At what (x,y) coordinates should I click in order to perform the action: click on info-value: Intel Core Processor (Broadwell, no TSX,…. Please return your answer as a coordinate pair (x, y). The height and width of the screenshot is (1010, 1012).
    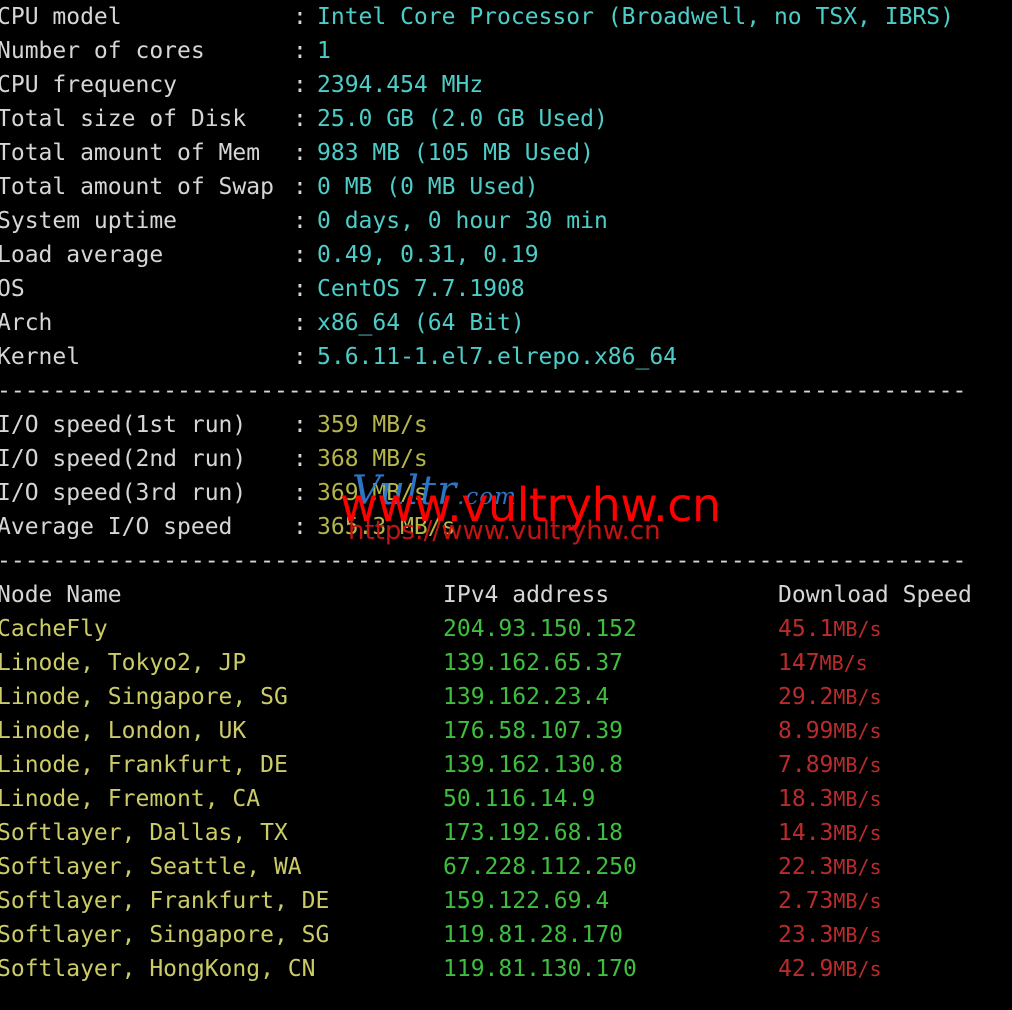
    Looking at the image, I should click on (635, 17).